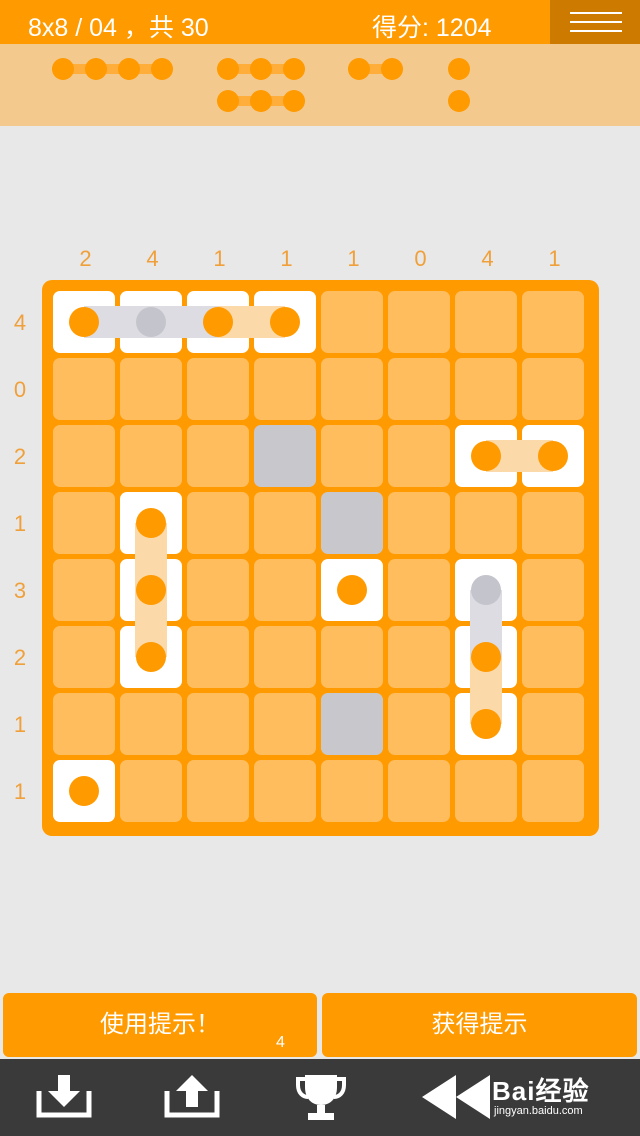 The image size is (640, 1136). I want to click on hint-count: 4, so click(280, 1042).